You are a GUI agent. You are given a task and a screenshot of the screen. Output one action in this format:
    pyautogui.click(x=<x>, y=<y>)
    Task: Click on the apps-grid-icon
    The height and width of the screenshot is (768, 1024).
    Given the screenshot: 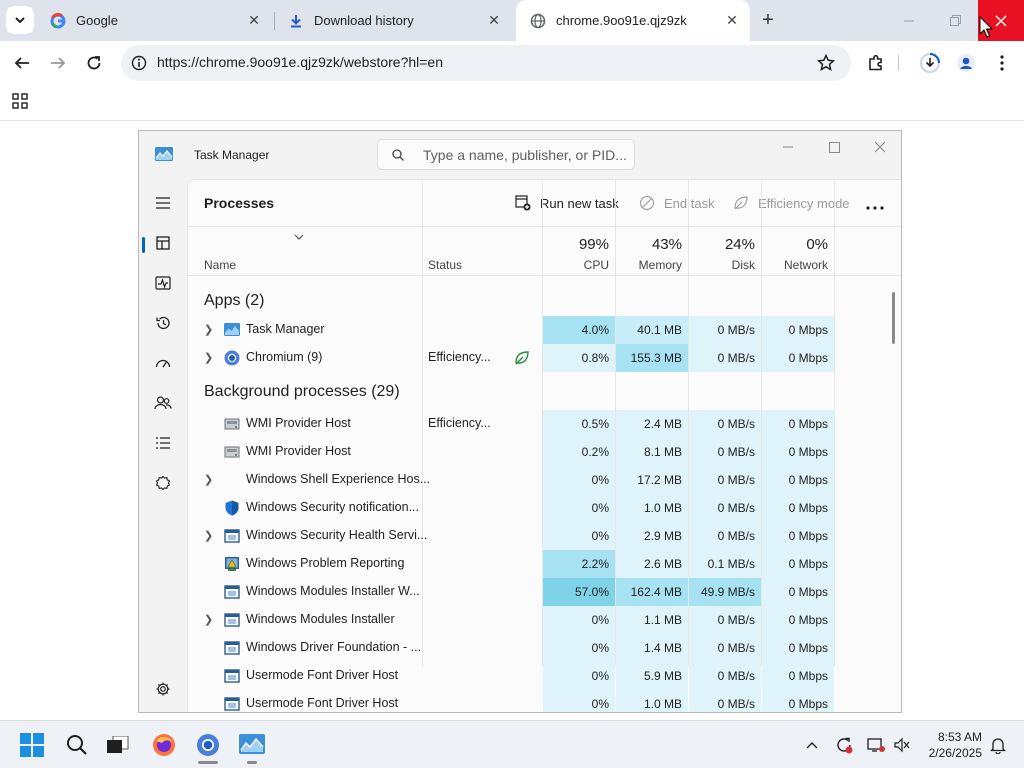 What is the action you would take?
    pyautogui.click(x=20, y=101)
    